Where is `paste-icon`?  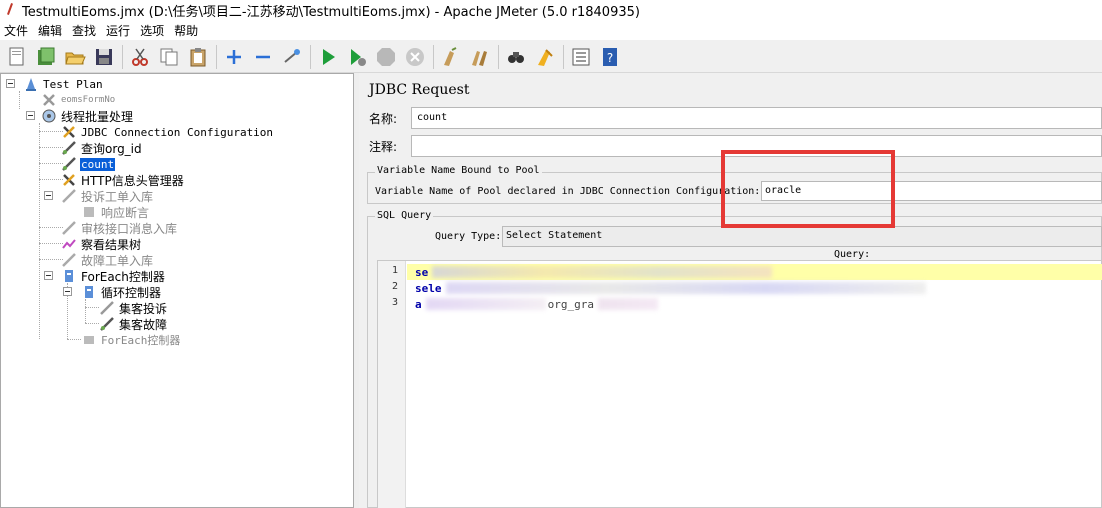 paste-icon is located at coordinates (198, 57).